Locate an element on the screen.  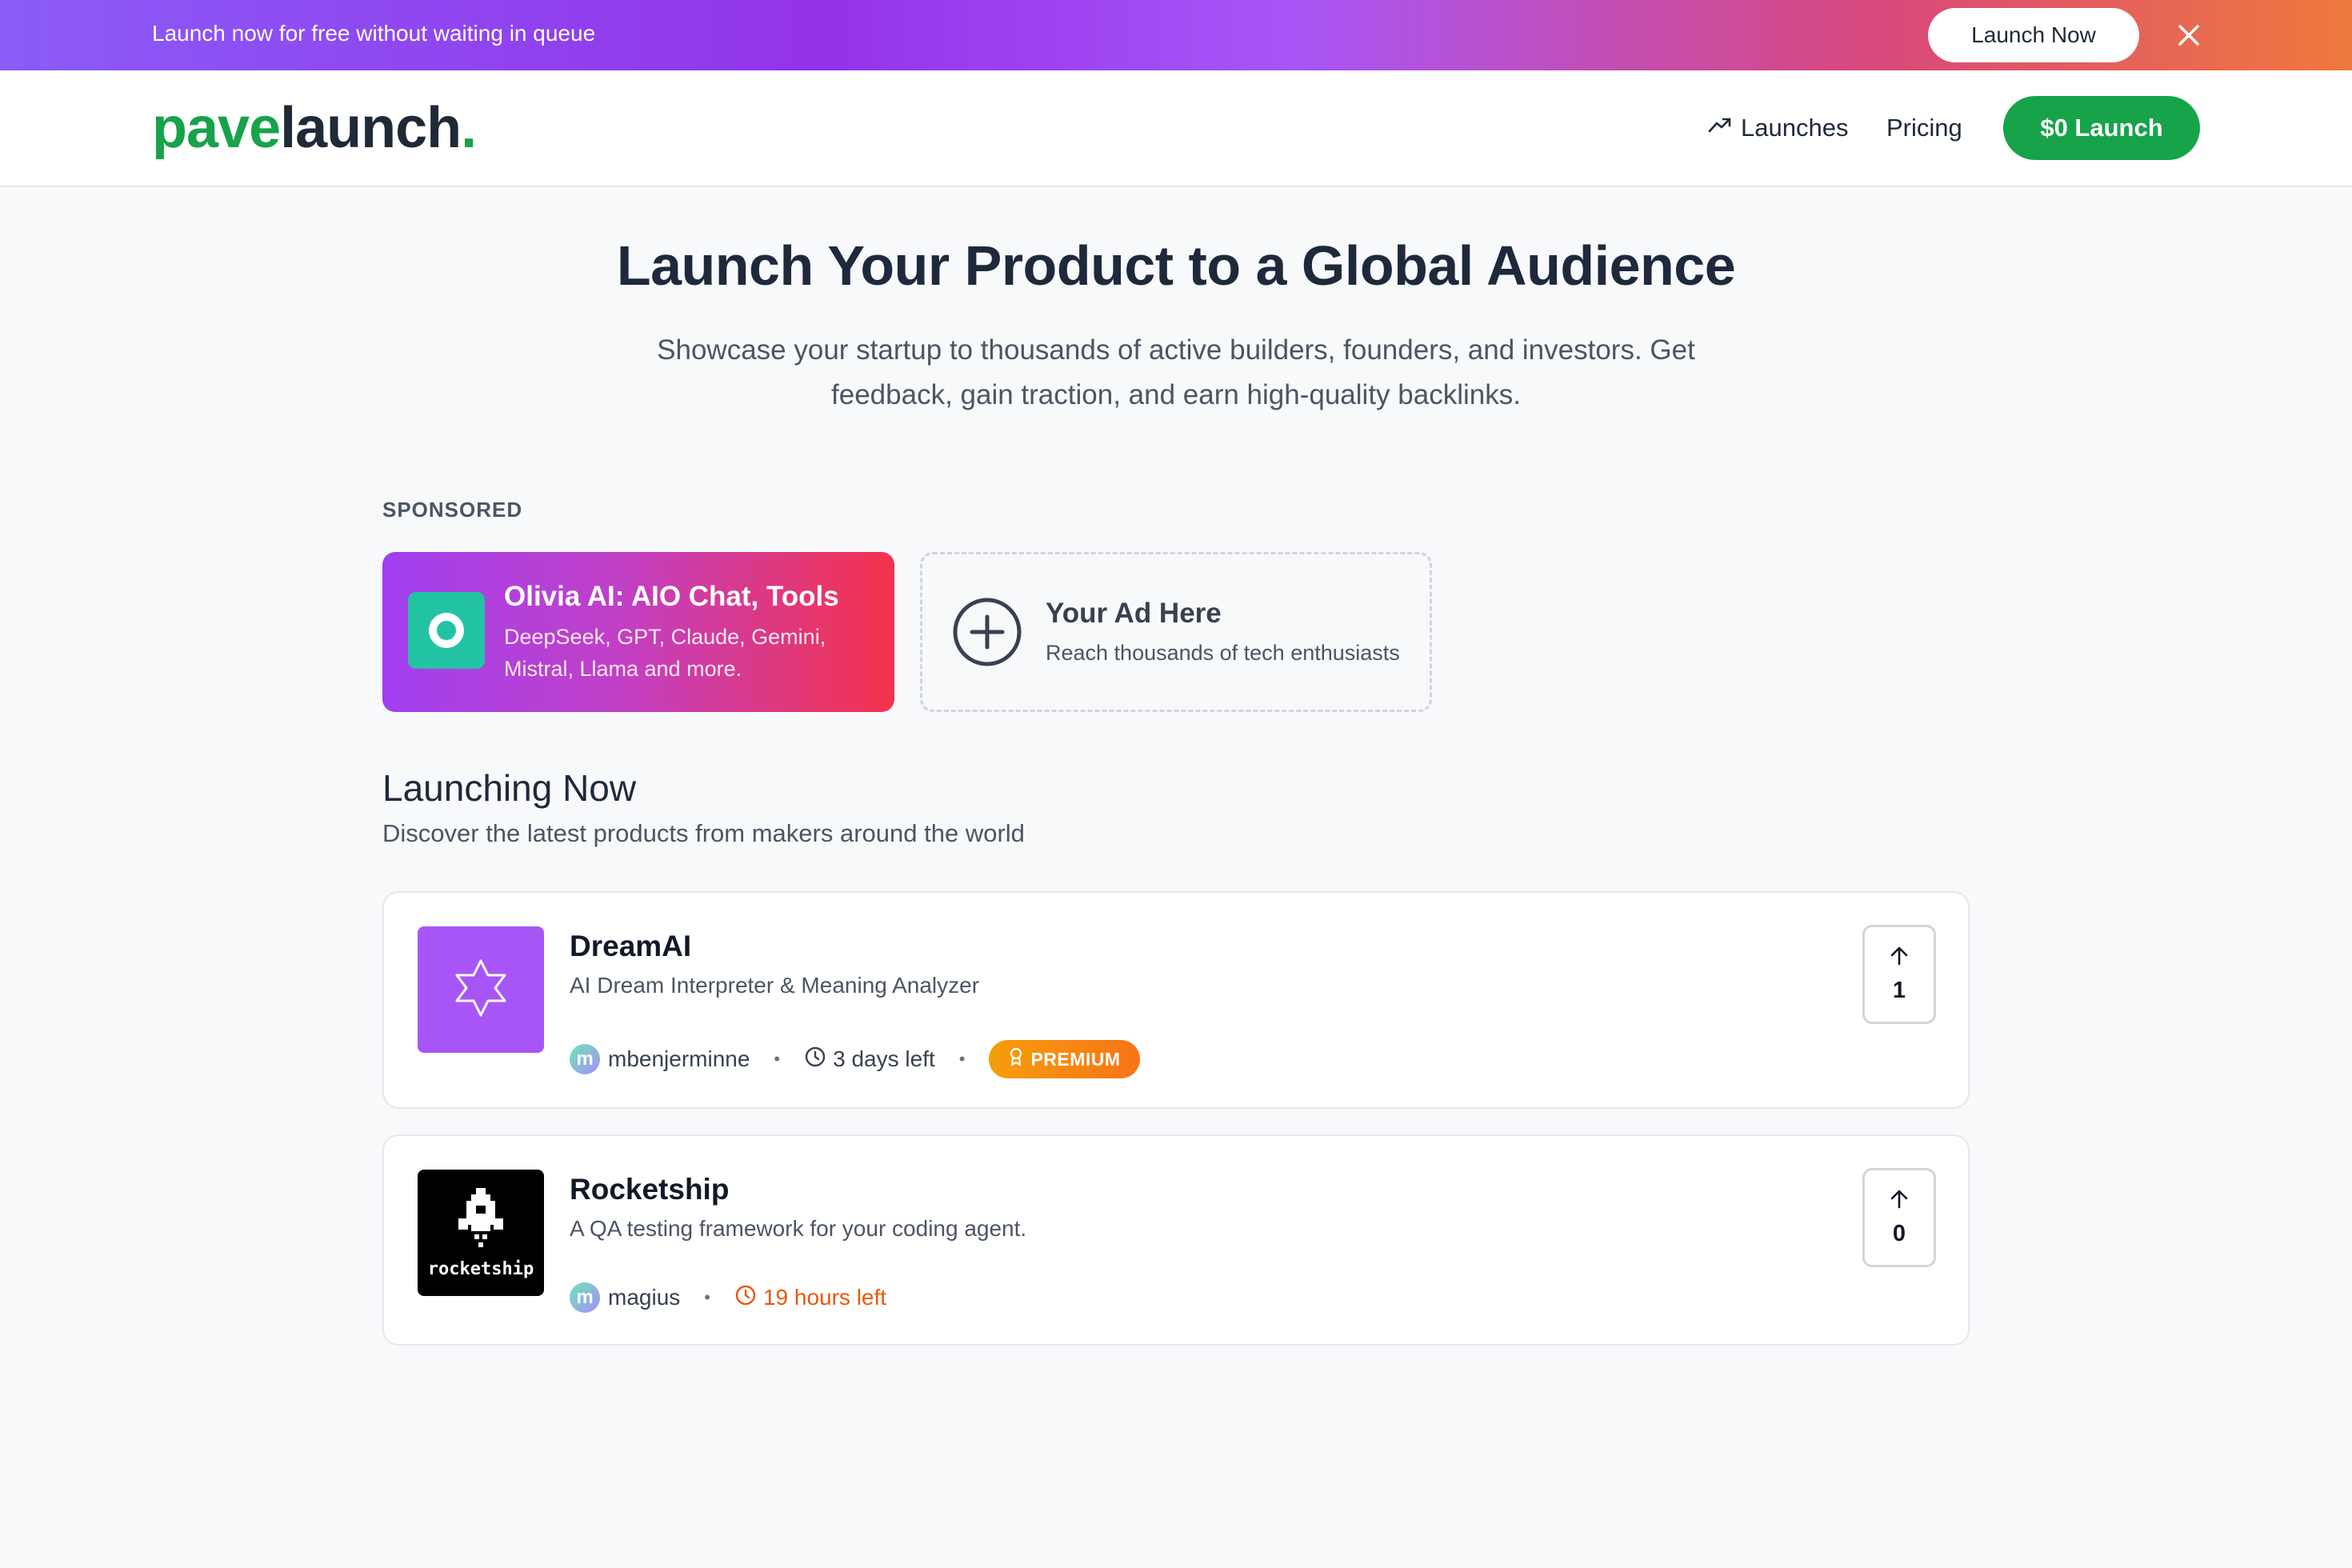
product-tagline: AI Dream Interpreter & Meaning Analyzer is located at coordinates (775, 985).